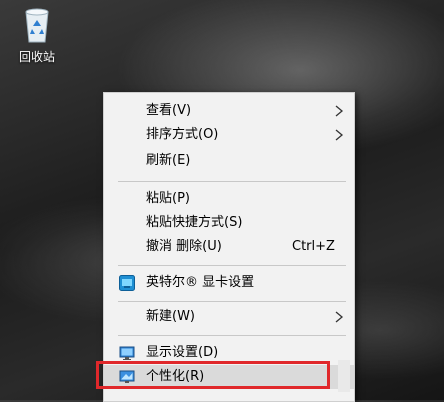 The width and height of the screenshot is (444, 402). What do you see at coordinates (127, 353) in the screenshot?
I see `display-settings-icon` at bounding box center [127, 353].